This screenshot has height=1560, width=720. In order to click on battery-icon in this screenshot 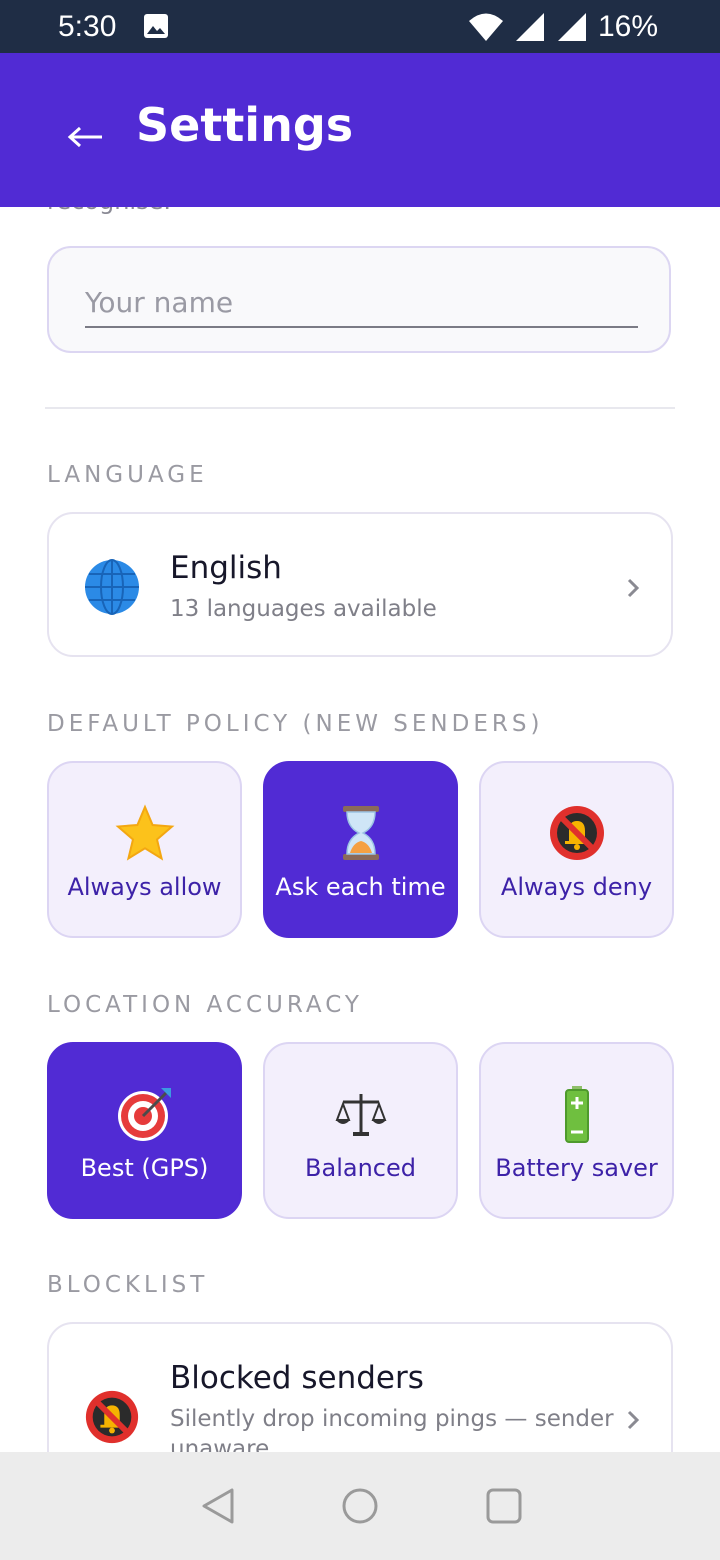, I will do `click(576, 1114)`.